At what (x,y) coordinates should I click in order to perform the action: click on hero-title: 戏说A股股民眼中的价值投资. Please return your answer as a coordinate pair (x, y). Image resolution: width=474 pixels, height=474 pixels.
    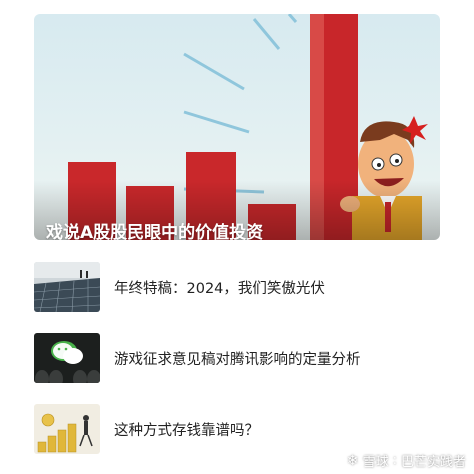
    Looking at the image, I should click on (154, 229).